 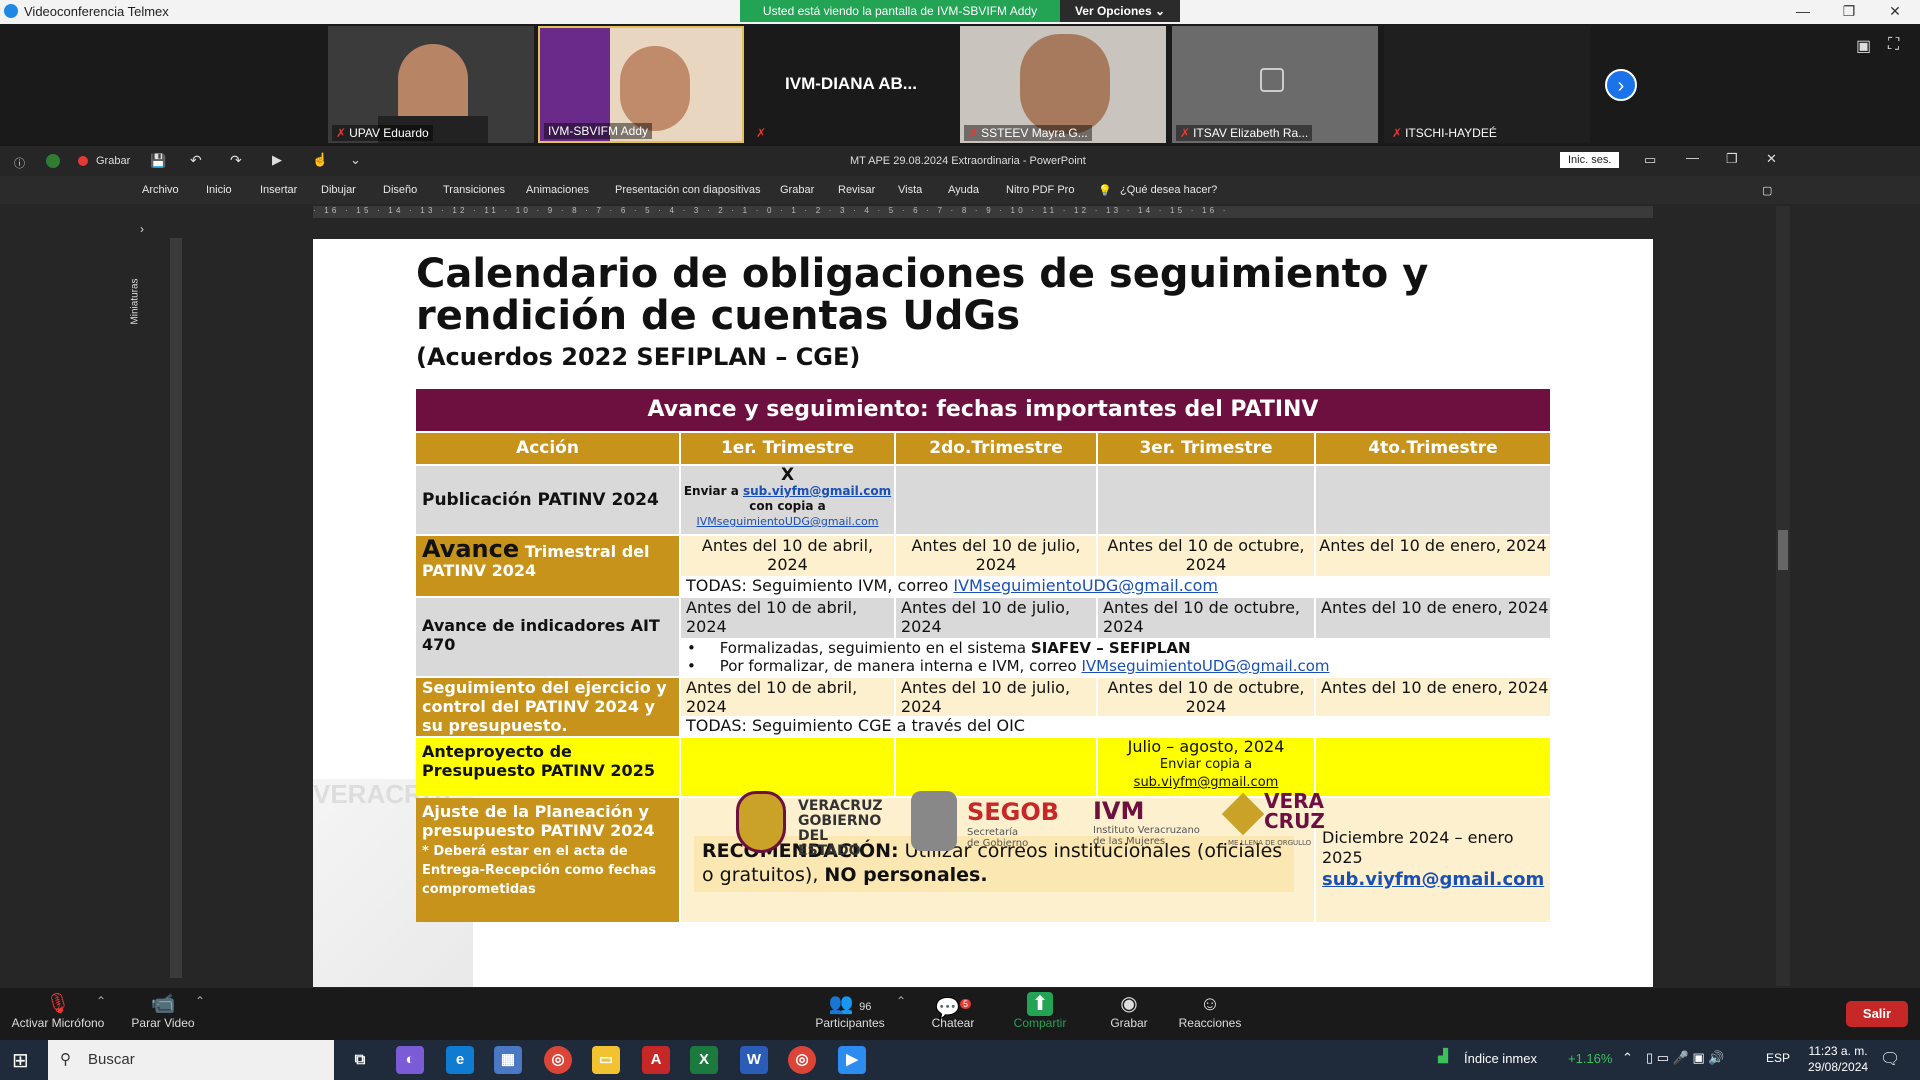 What do you see at coordinates (410, 1060) in the screenshot?
I see `copilot-icon: ◐` at bounding box center [410, 1060].